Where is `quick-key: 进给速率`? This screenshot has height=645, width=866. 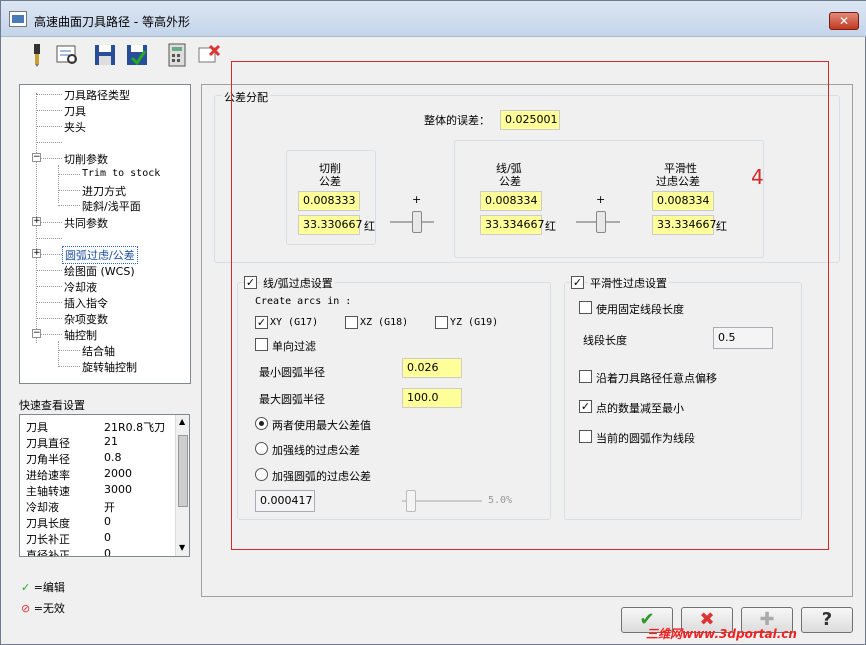 quick-key: 进给速率 is located at coordinates (48, 475).